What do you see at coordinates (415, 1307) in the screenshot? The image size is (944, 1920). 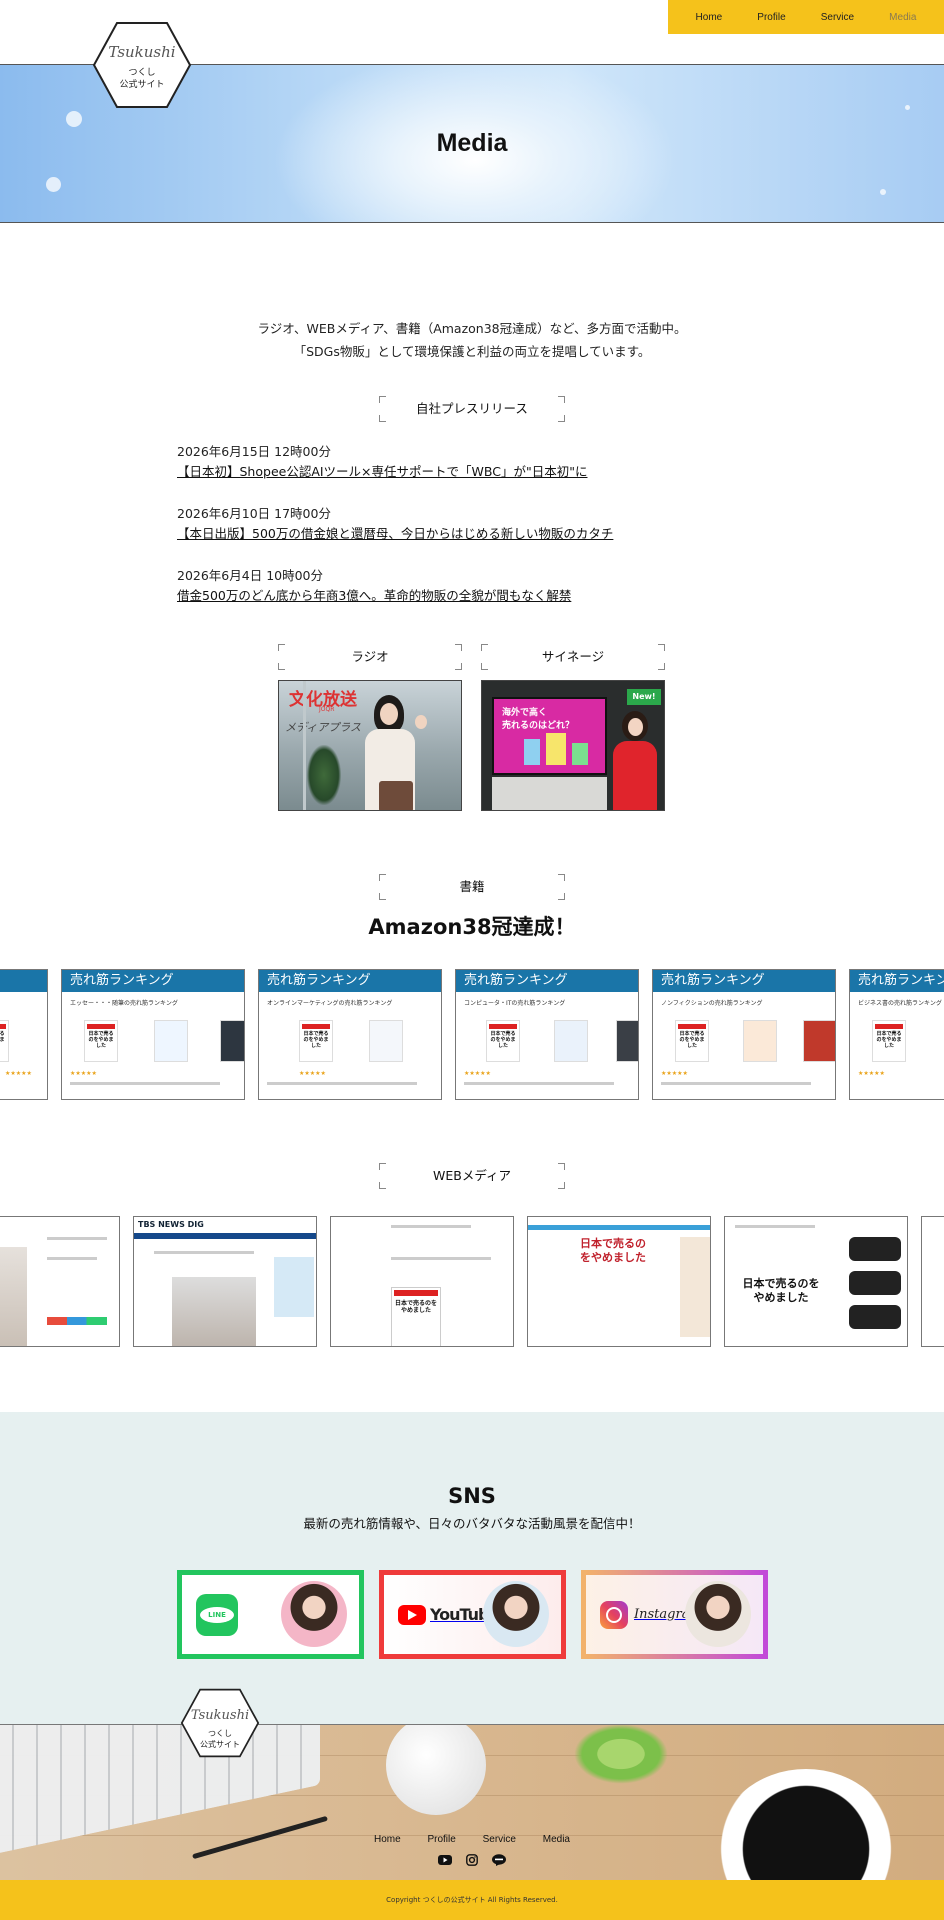 I see `book-cover-title: 日本で売るのをやめました` at bounding box center [415, 1307].